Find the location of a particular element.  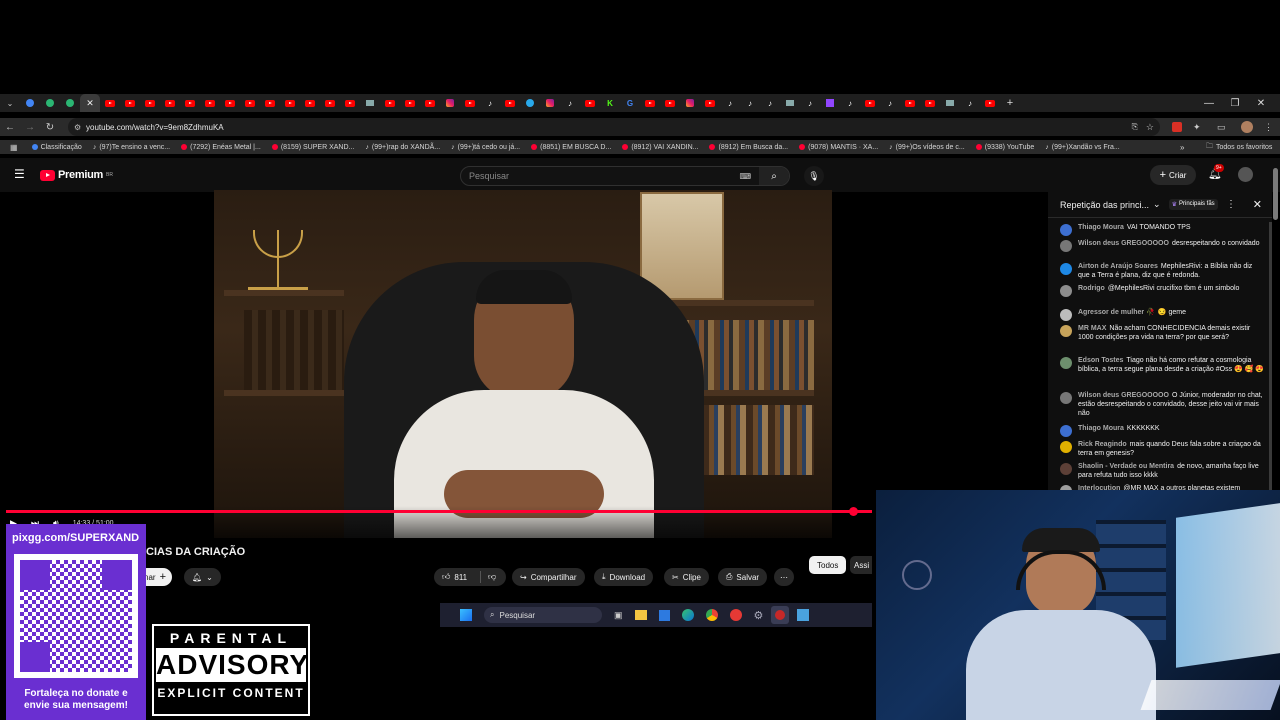

tab-list-button: ⌄ is located at coordinates (10, 103).